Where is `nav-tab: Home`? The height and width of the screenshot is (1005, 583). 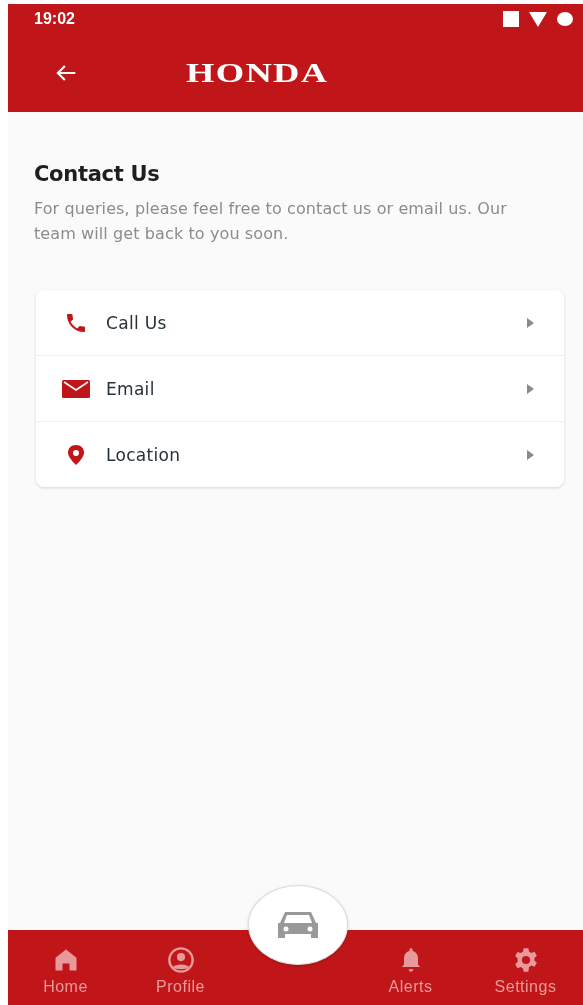
nav-tab: Home is located at coordinates (65, 967).